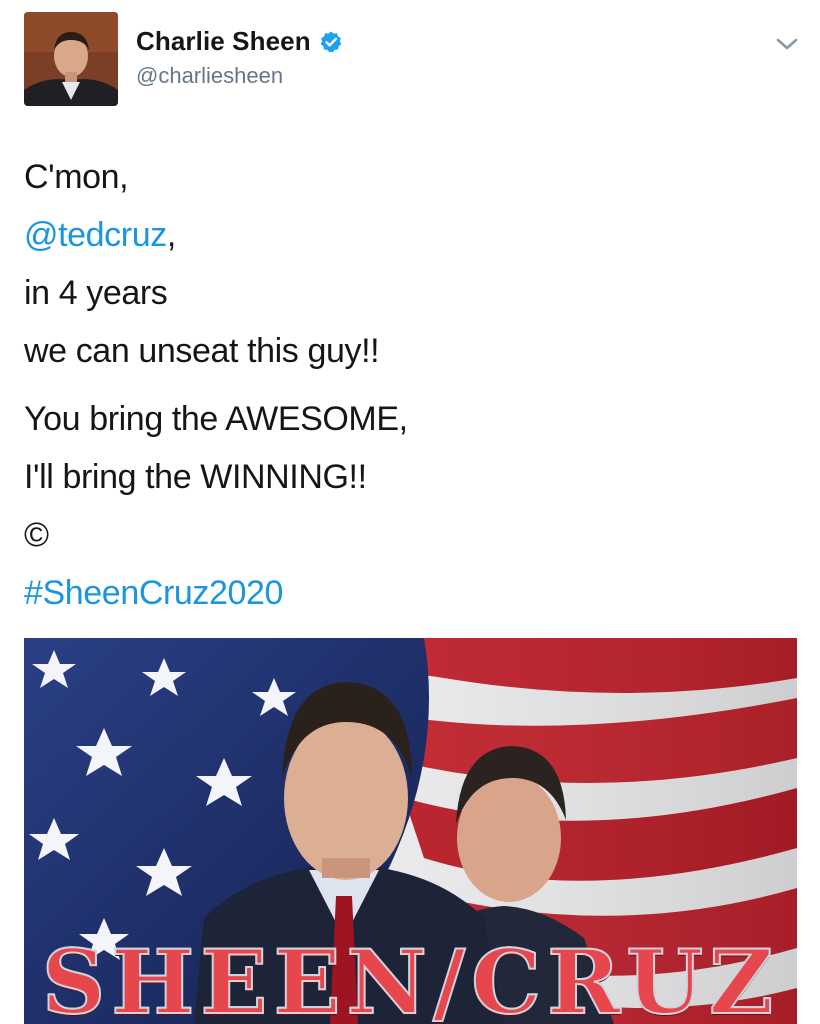  What do you see at coordinates (223, 41) in the screenshot?
I see `display-name: Charlie Sheen` at bounding box center [223, 41].